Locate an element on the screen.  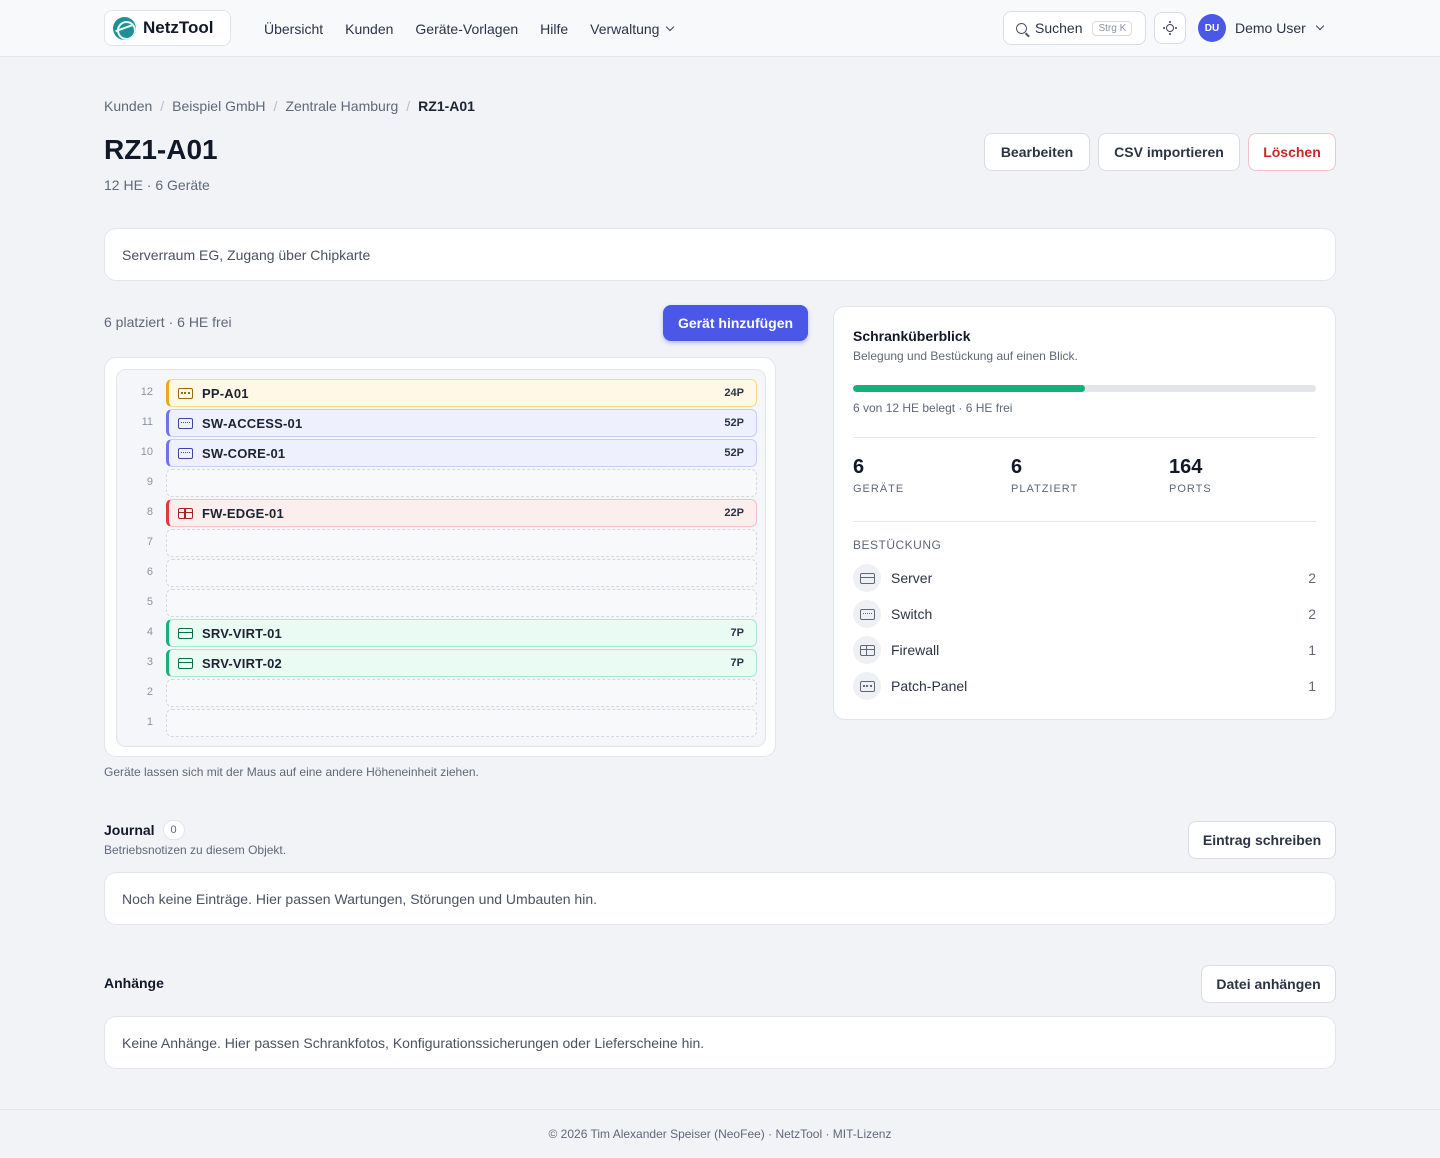
rack-device-firewall: FW-EDGE-01 22P is located at coordinates (461, 513).